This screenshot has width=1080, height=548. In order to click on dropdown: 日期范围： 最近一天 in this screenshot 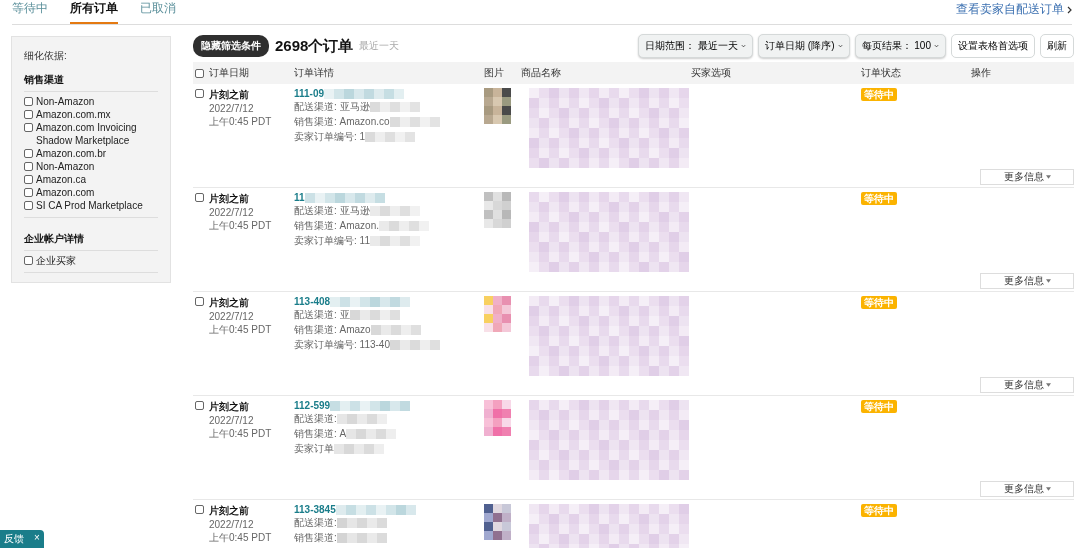, I will do `click(696, 46)`.